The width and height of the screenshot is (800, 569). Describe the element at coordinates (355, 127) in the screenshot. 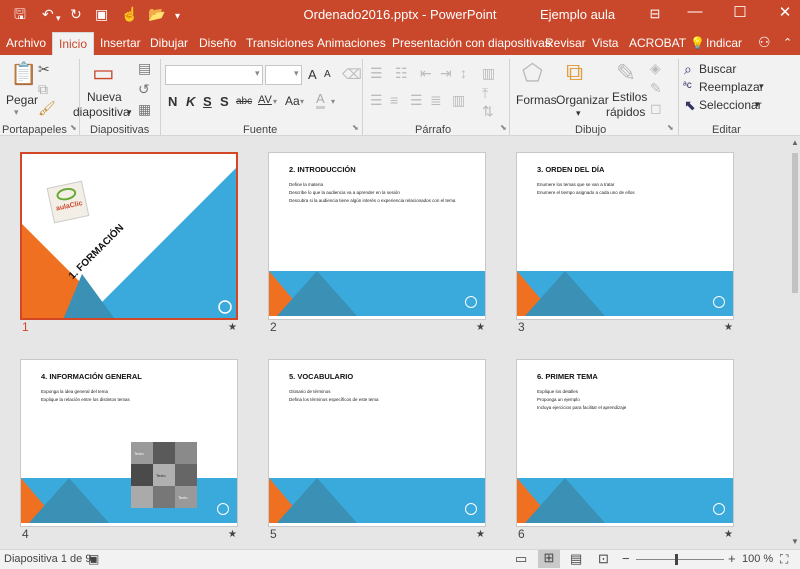

I see `font-launcher-icon: ⬊` at that location.